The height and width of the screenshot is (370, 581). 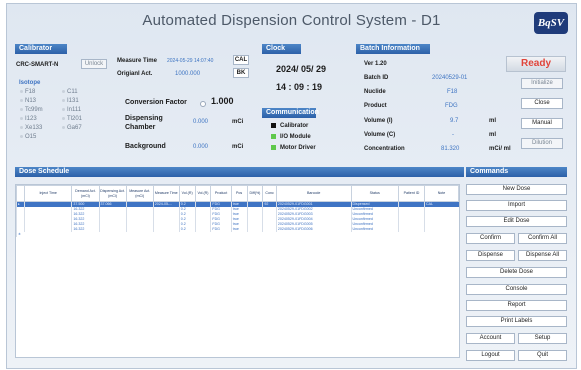 I want to click on calibrator-header: Calibrator, so click(x=41, y=49).